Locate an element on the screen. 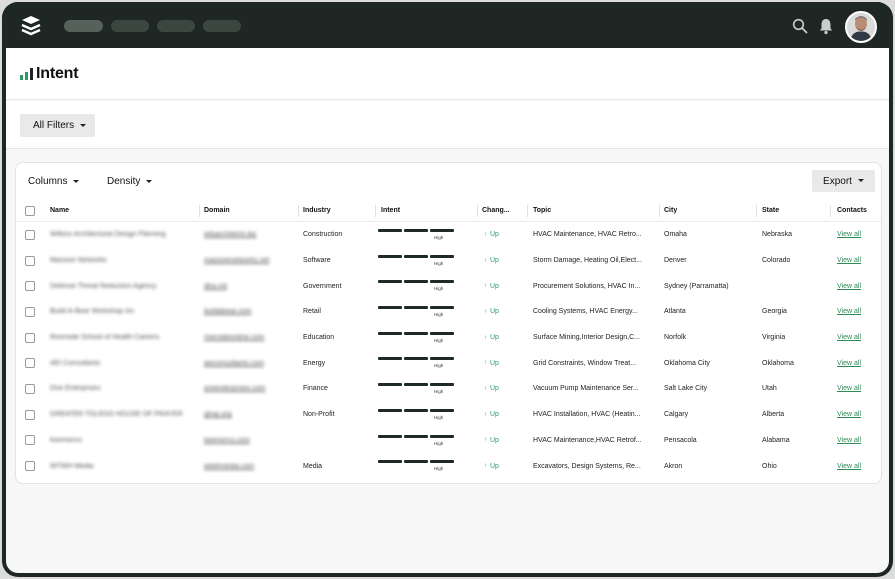 The height and width of the screenshot is (579, 895). company-name: Riverside School of Health Careers is located at coordinates (120, 338).